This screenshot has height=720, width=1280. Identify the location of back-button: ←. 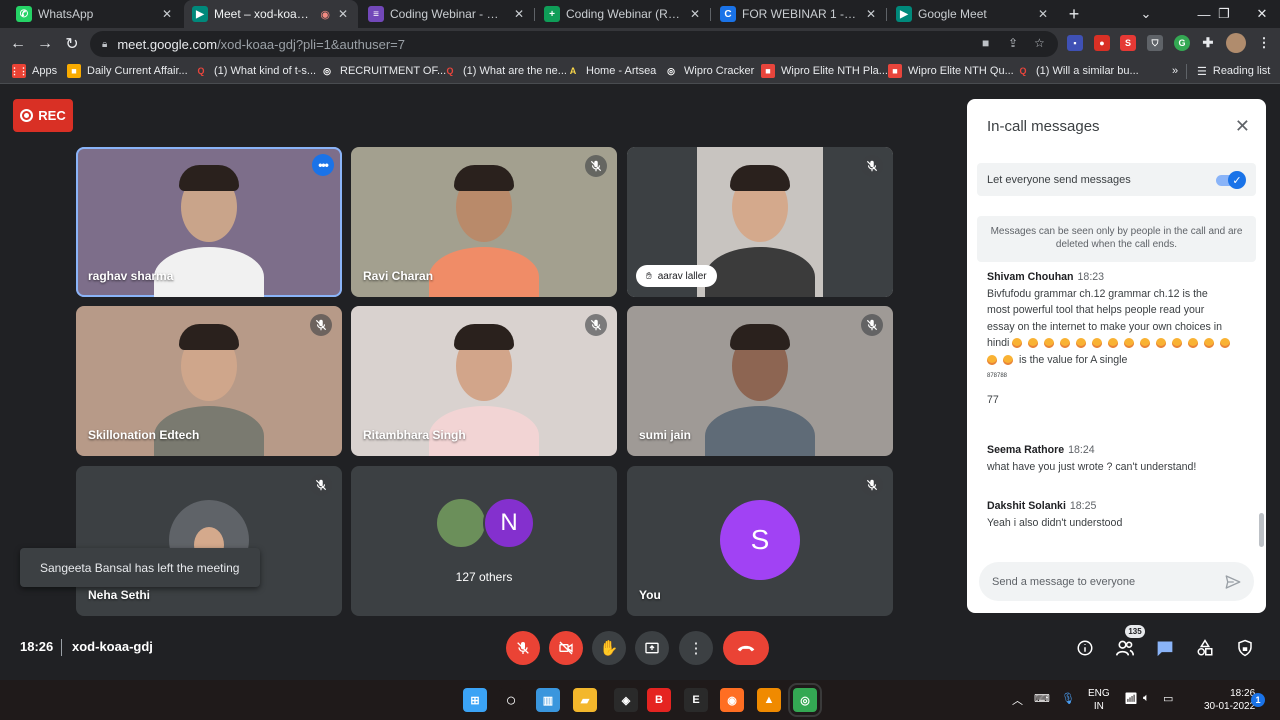
(18, 44).